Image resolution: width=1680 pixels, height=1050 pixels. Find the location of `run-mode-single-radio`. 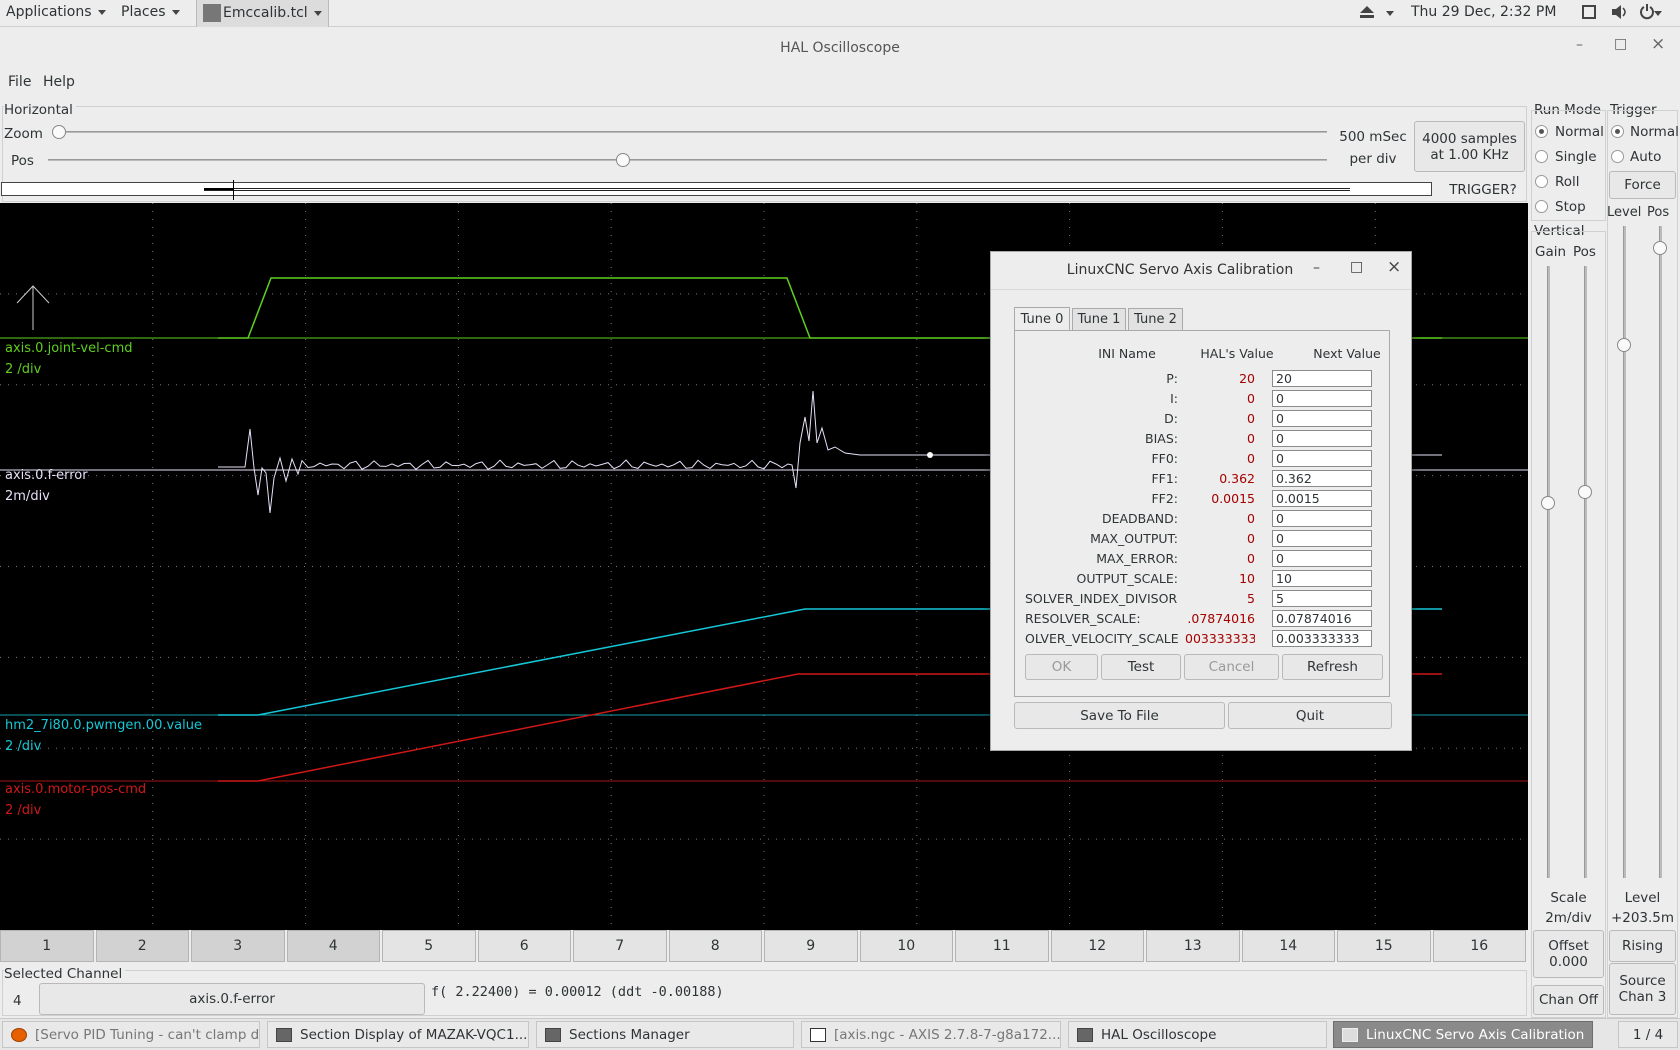

run-mode-single-radio is located at coordinates (1541, 156).